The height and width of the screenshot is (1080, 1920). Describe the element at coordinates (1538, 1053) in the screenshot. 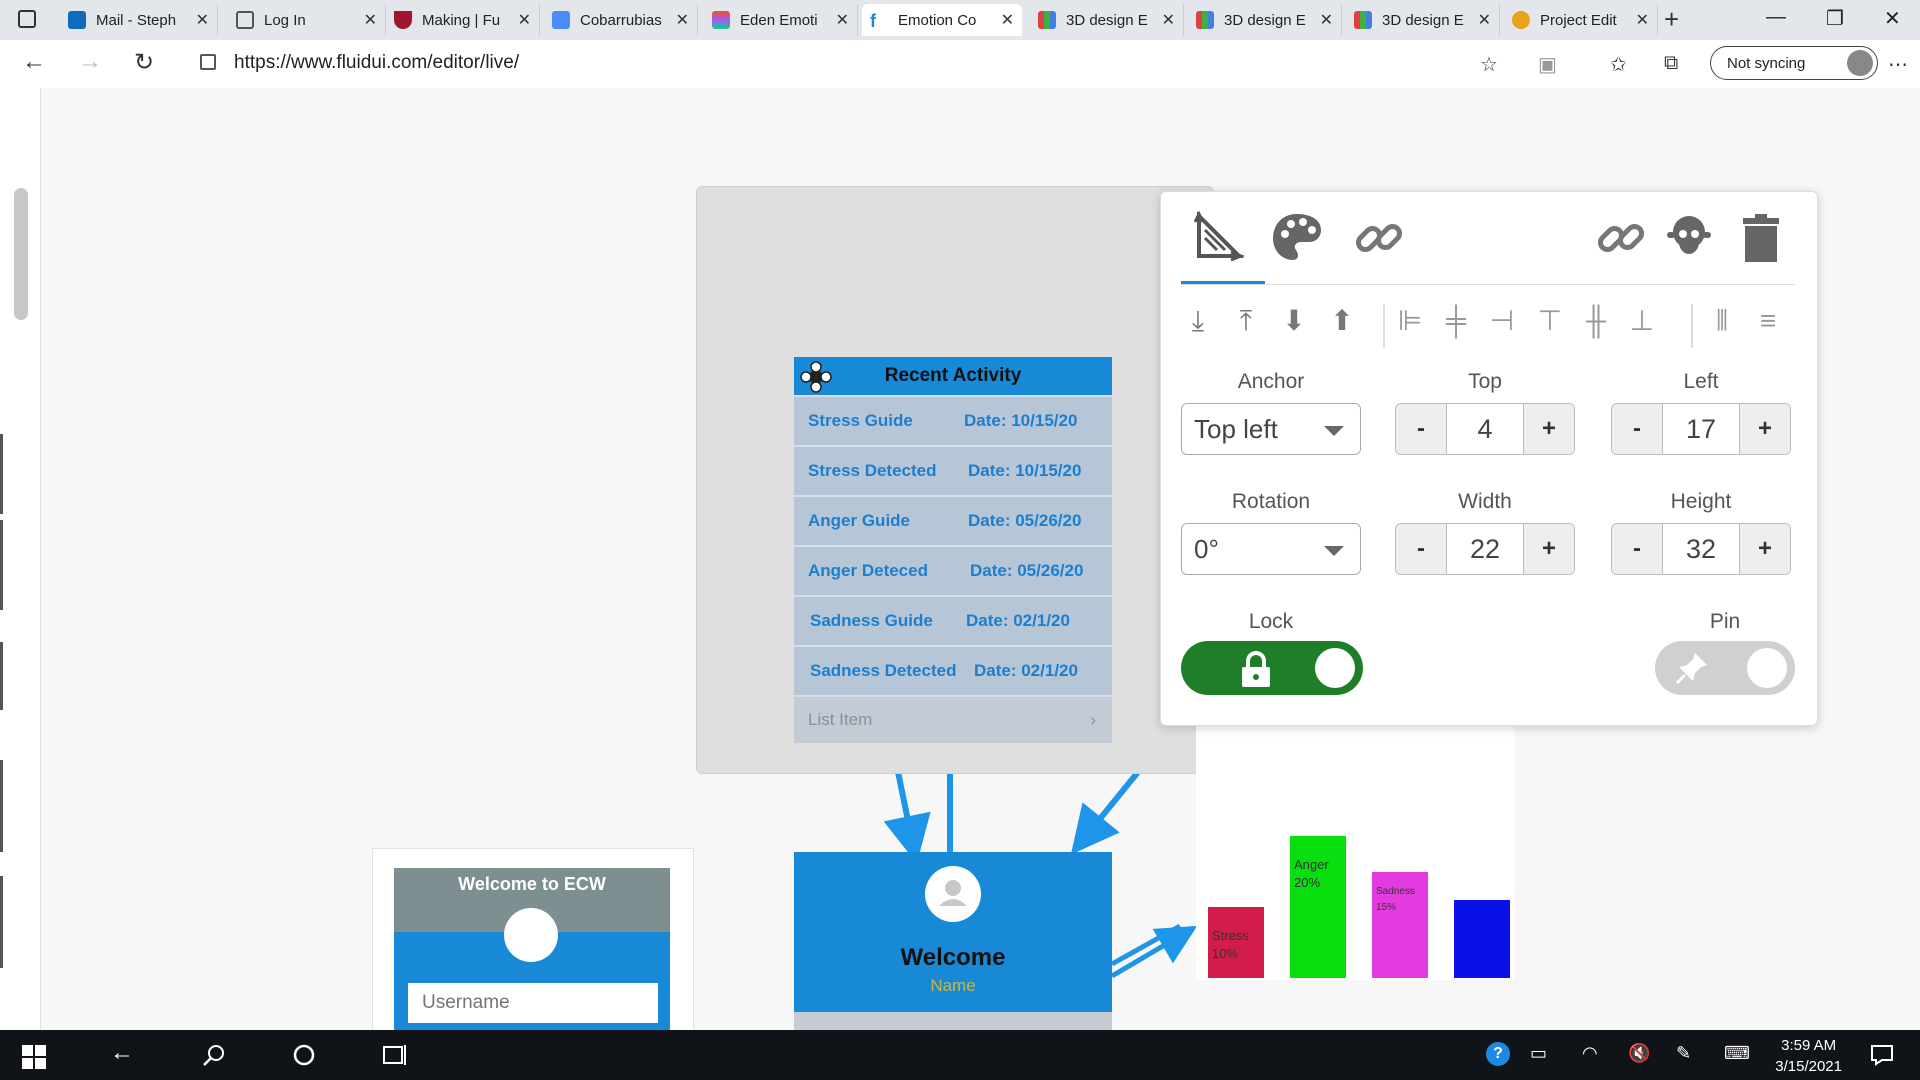

I see `battery-icon: ▭` at that location.